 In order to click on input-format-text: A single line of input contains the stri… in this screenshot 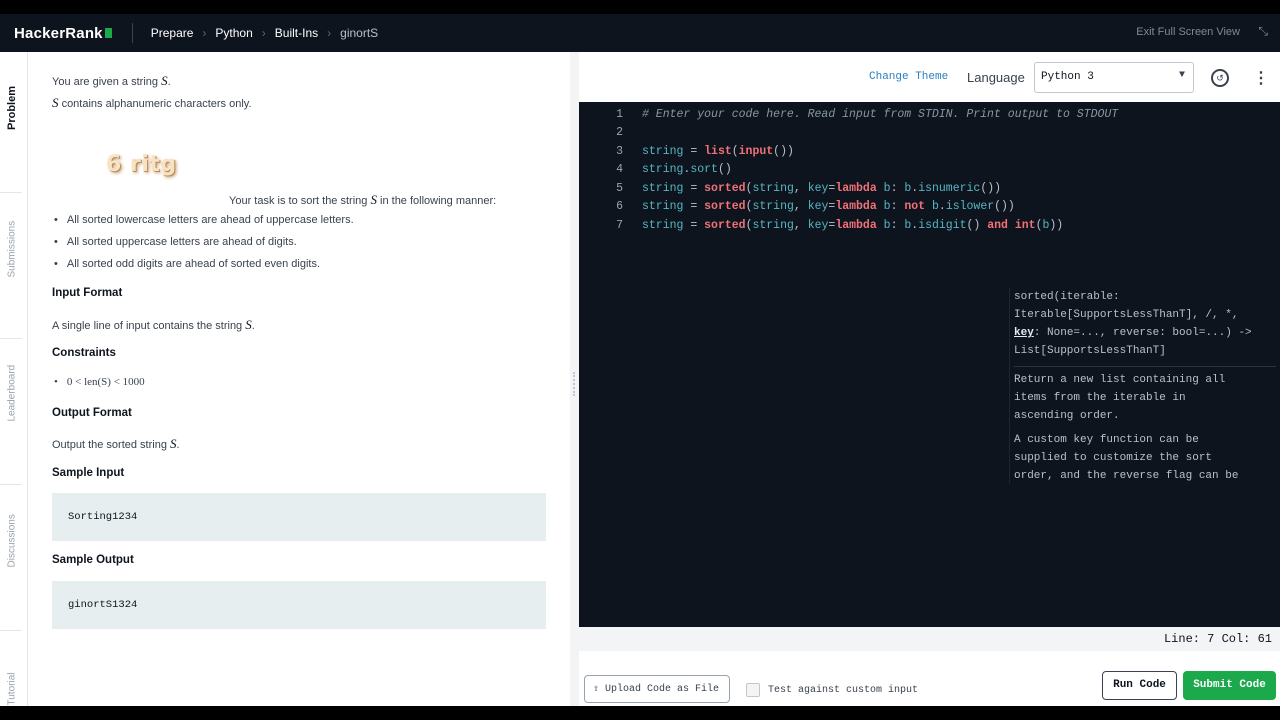, I will do `click(153, 324)`.